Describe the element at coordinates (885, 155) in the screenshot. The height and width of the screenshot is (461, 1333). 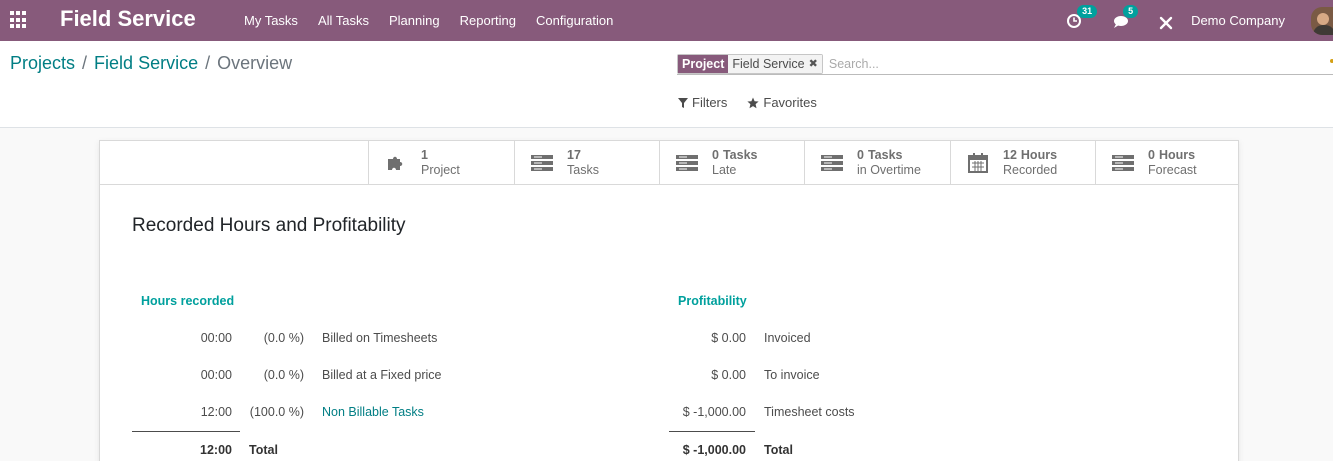
I see `stat-overtime-label: Tasks` at that location.